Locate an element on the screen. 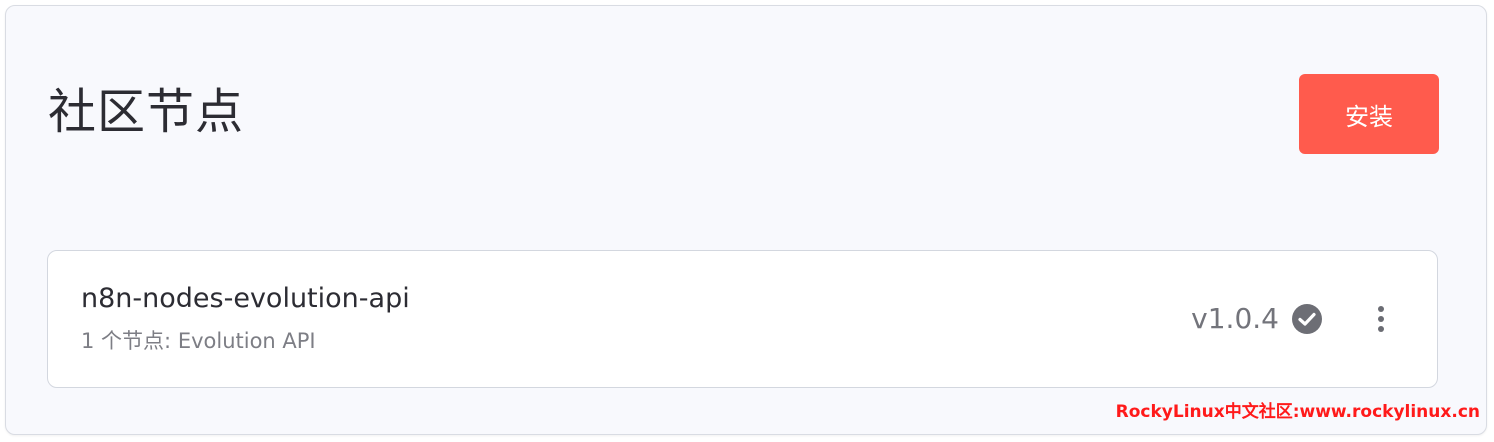  verified-check-icon is located at coordinates (1307, 319).